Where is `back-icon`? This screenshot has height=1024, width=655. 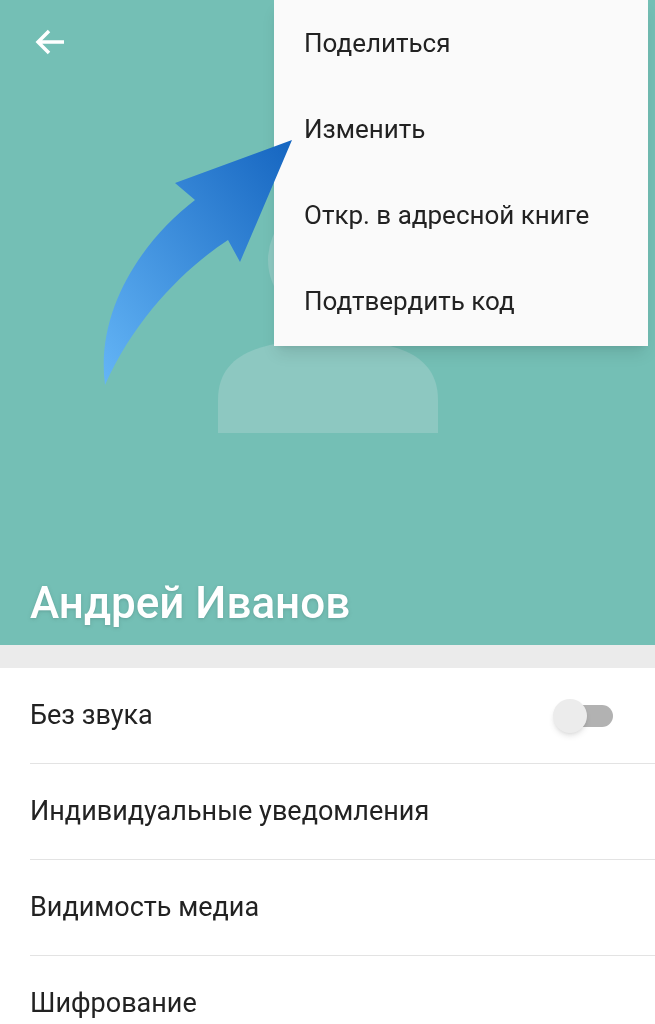
back-icon is located at coordinates (50, 42).